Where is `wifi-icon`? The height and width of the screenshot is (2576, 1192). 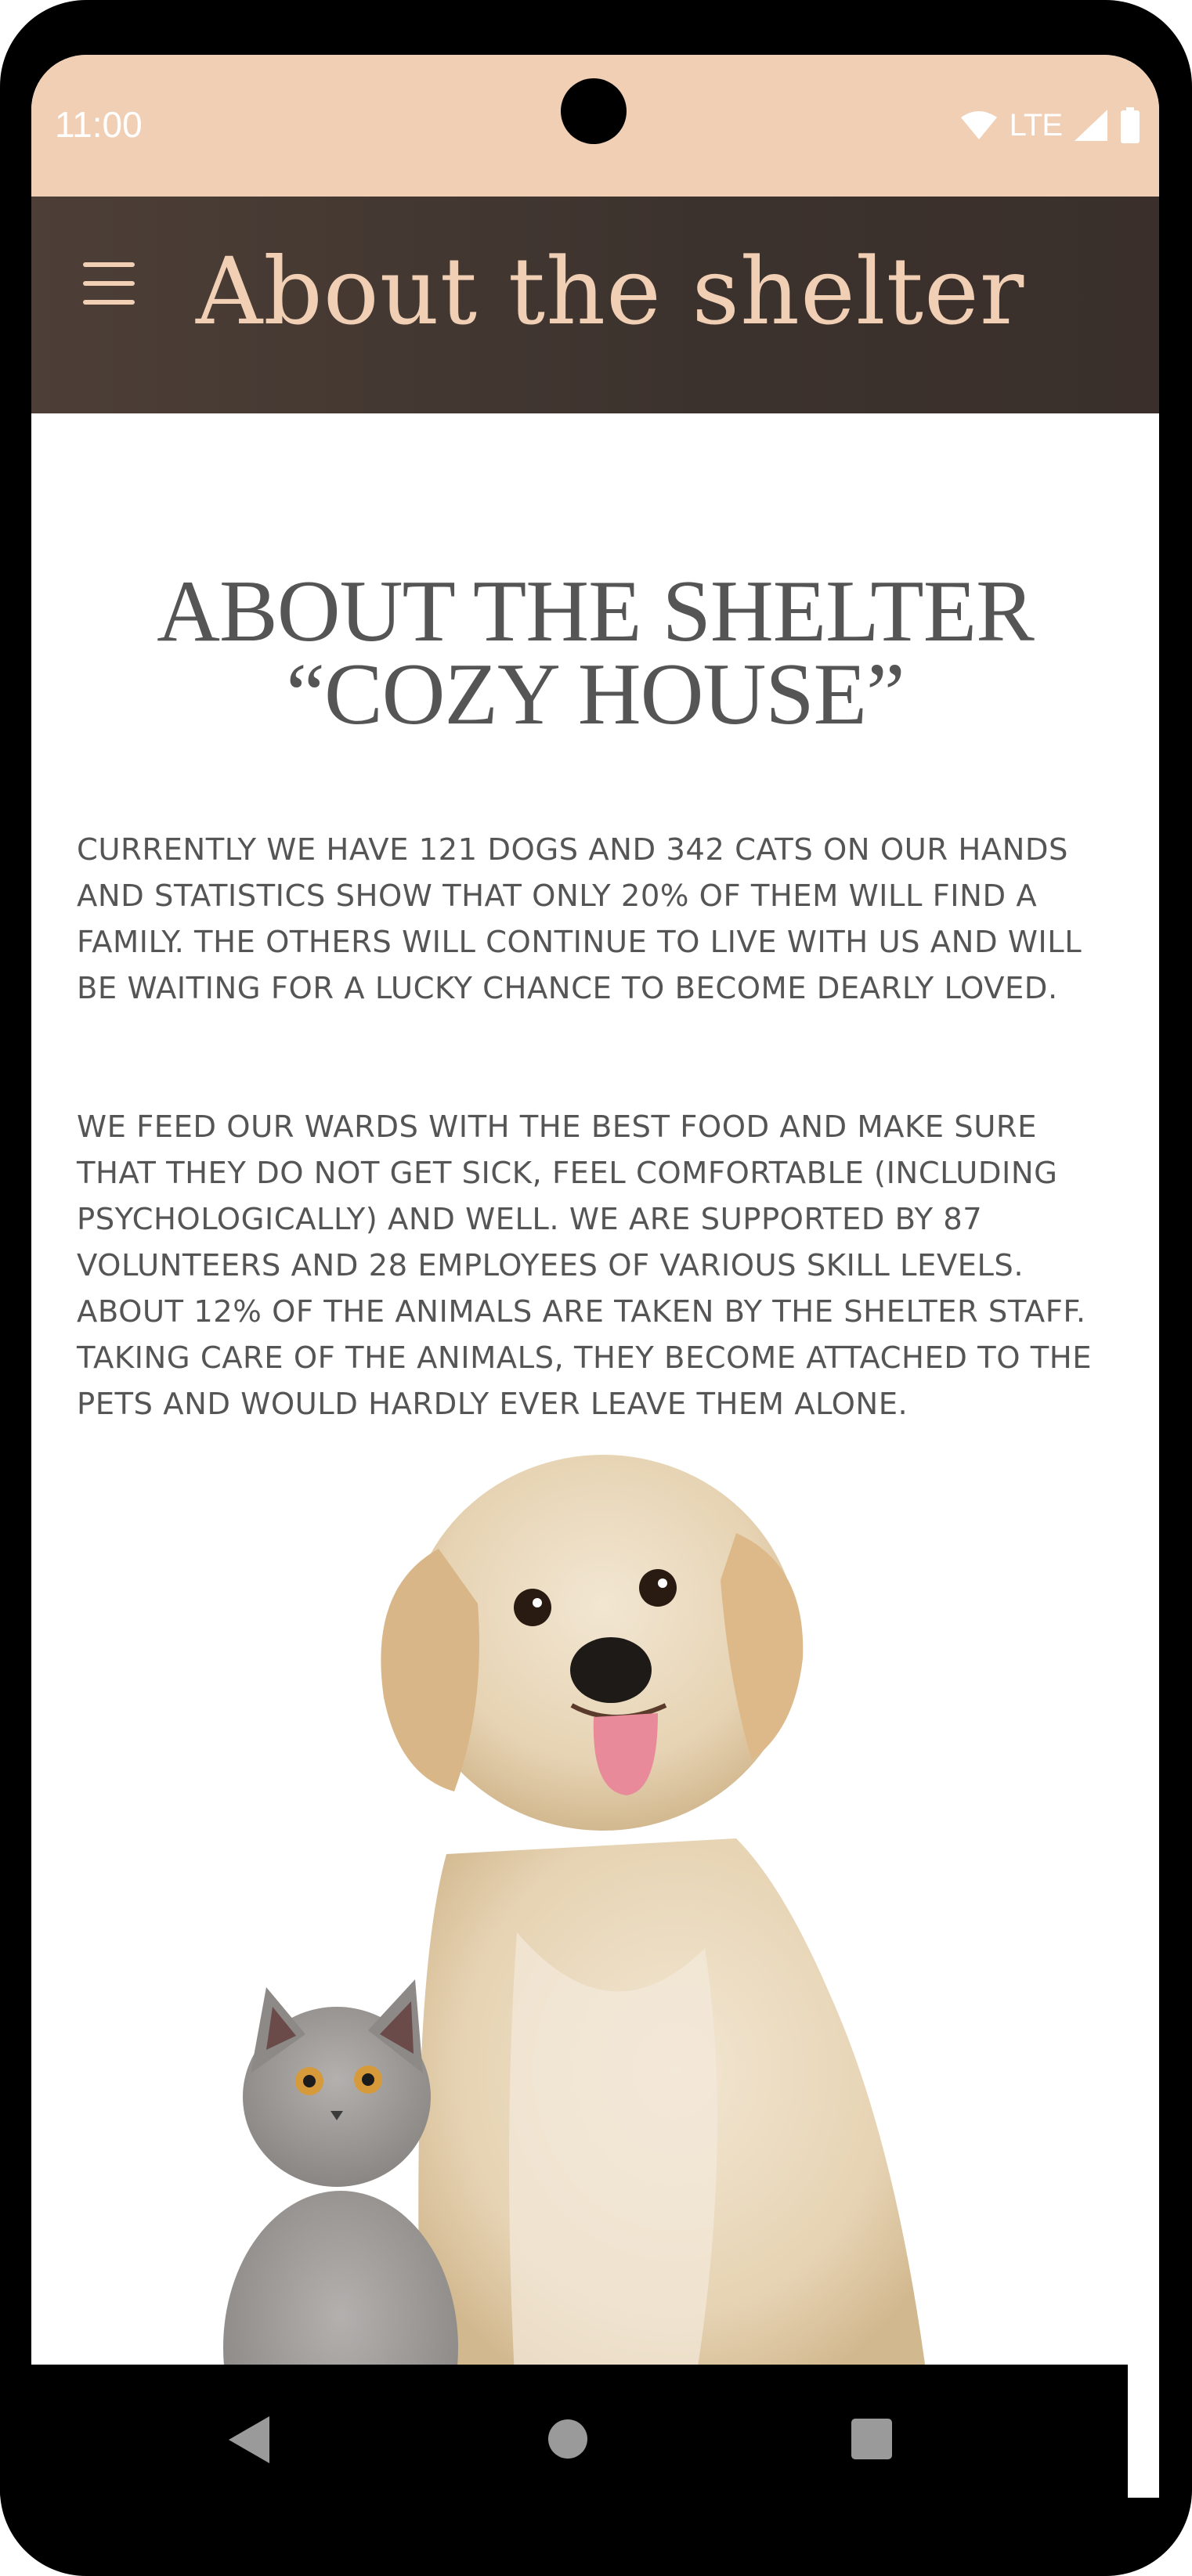
wifi-icon is located at coordinates (978, 125).